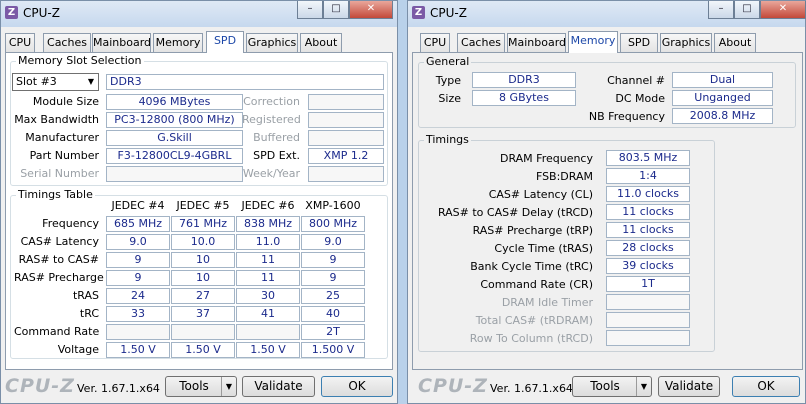  Describe the element at coordinates (268, 296) in the screenshot. I see `timing-cell: 30` at that location.